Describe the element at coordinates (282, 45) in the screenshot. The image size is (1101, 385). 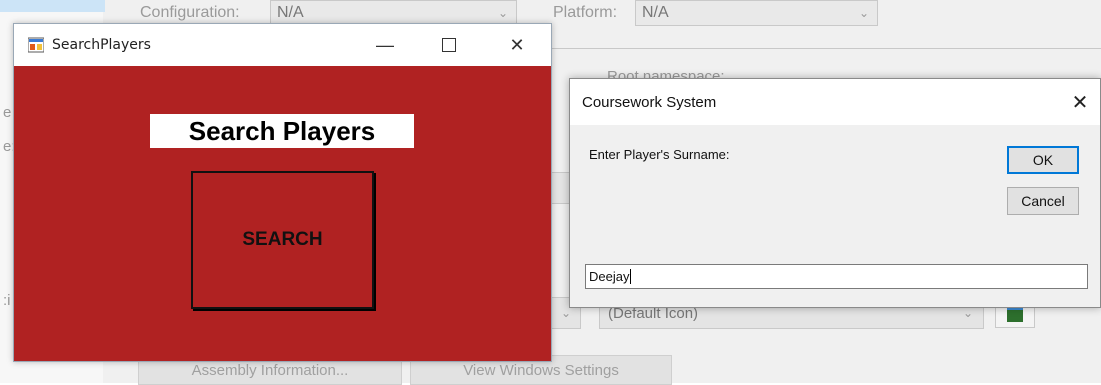
I see `title-bar: SearchPlayers — ✕` at that location.